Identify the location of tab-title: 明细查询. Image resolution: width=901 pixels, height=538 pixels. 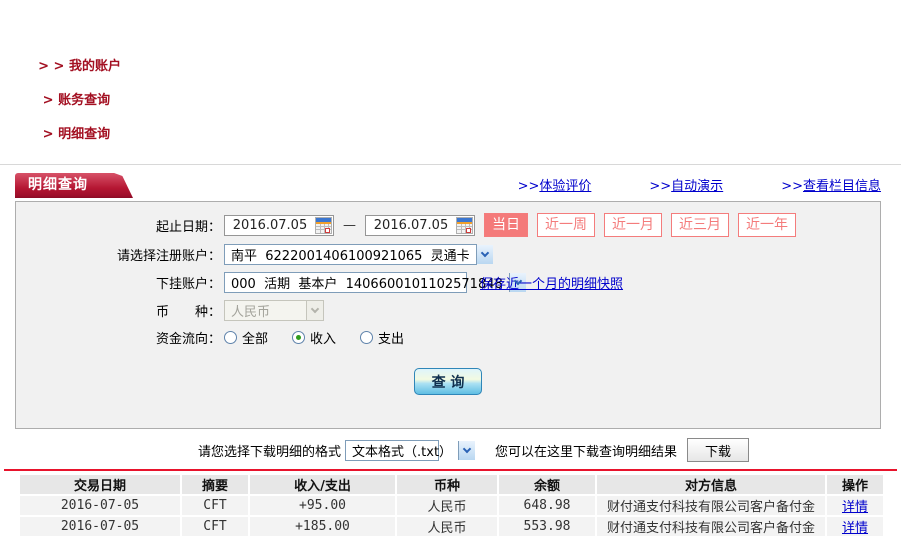
(58, 185).